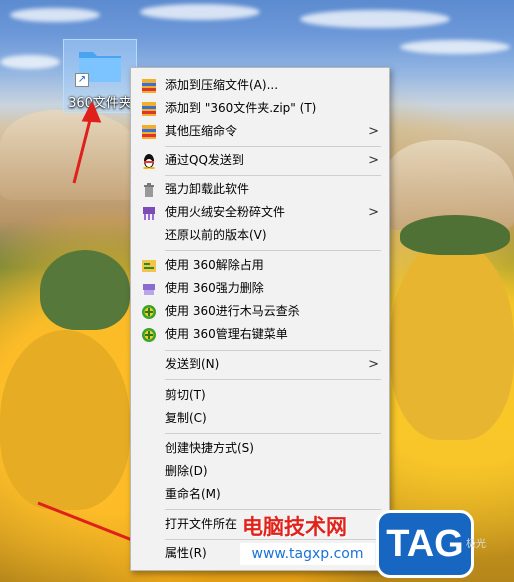 This screenshot has height=582, width=514. Describe the element at coordinates (260, 212) in the screenshot. I see `menu-item-huorong-shred: 使用火绒安全粉碎文件 >` at that location.